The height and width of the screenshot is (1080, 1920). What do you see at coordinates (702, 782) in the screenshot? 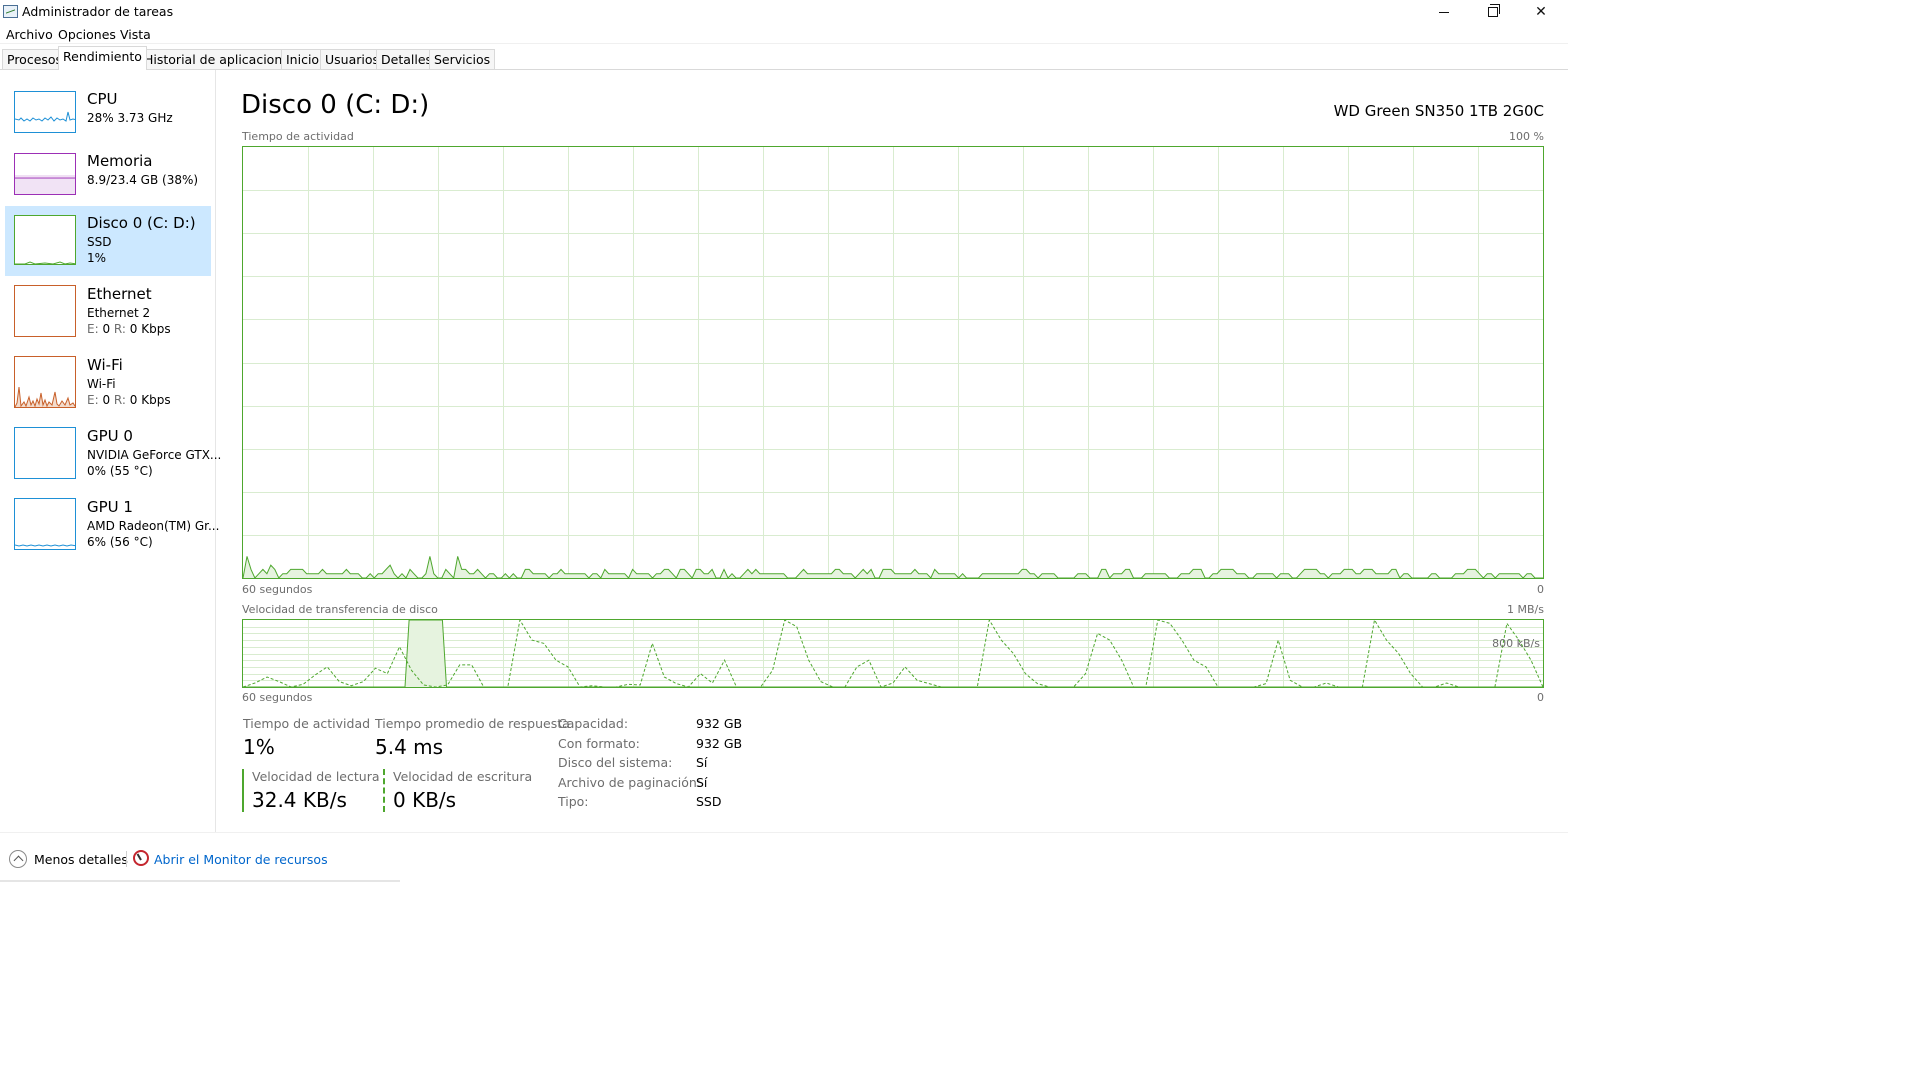
I see `prop-pagefile-value: Sí` at bounding box center [702, 782].